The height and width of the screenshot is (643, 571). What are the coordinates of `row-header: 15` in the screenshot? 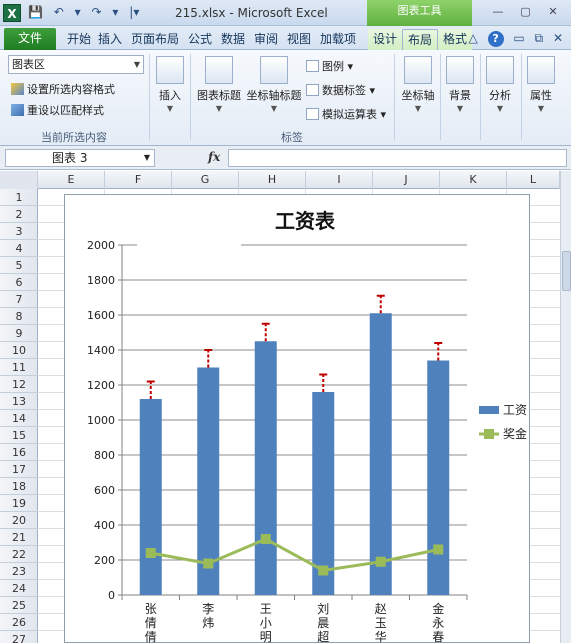 It's located at (19, 435).